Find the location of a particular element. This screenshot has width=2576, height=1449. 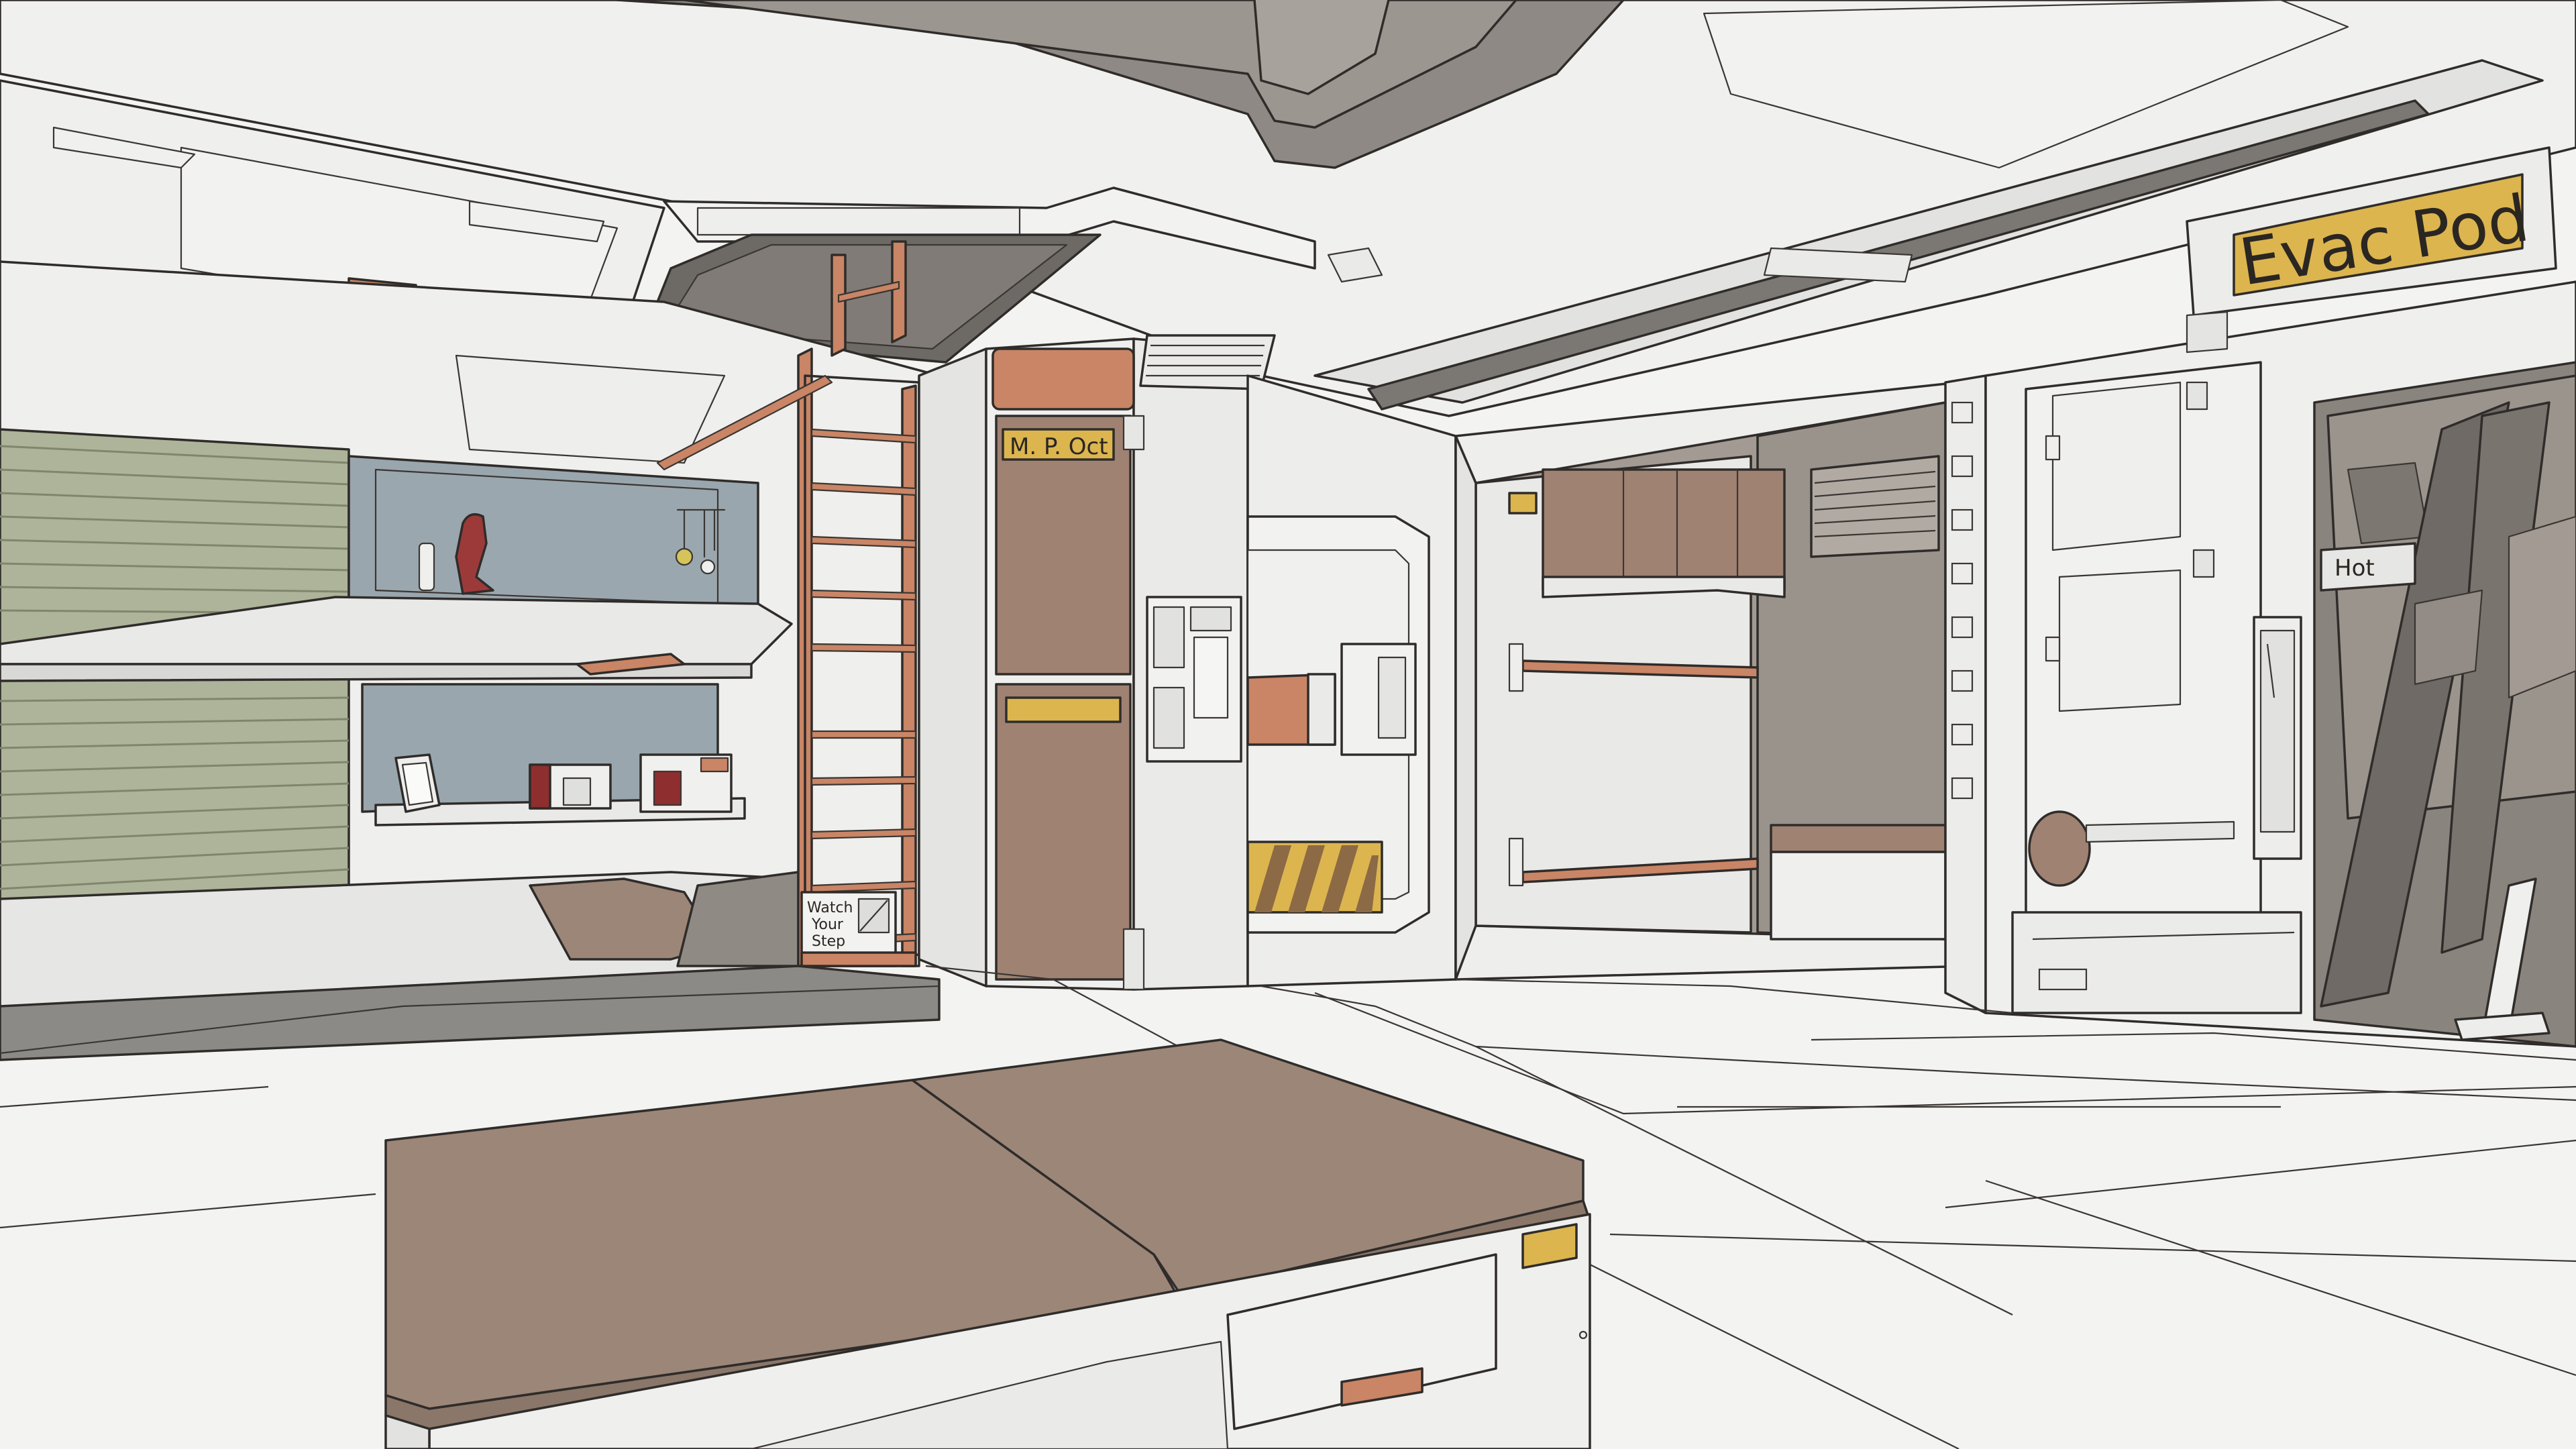

watch-sign-line2: Your is located at coordinates (827, 924).